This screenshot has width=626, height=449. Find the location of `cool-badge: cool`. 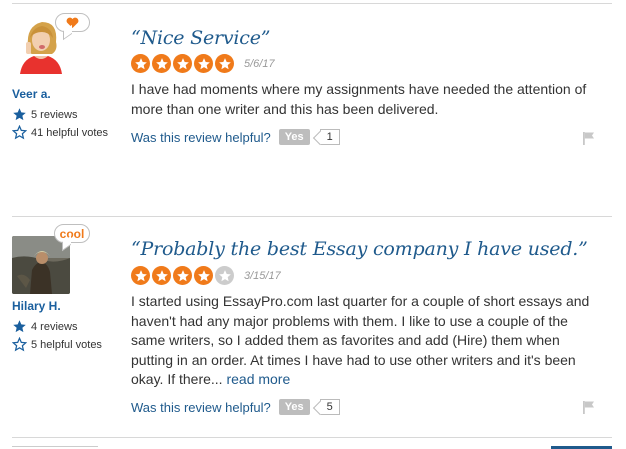

cool-badge: cool is located at coordinates (72, 233).